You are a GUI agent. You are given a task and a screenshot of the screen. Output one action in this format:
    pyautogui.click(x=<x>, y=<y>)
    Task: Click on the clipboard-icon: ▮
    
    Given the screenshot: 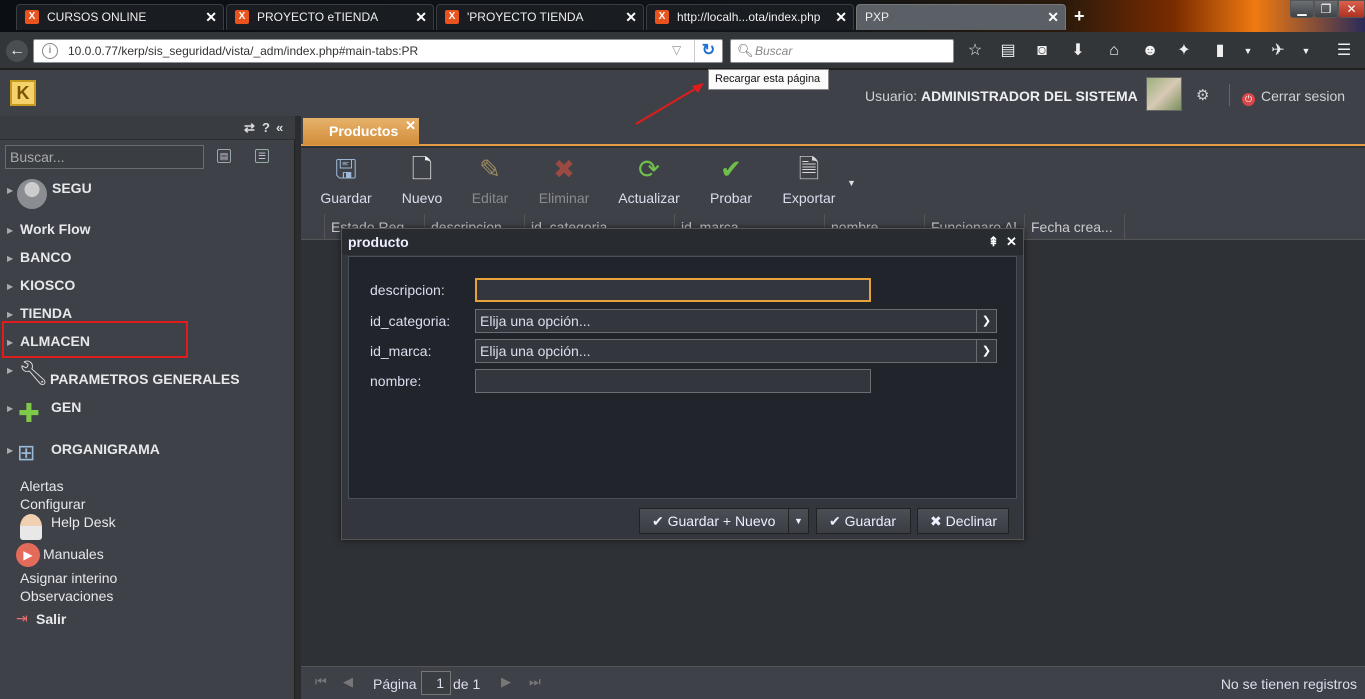 What is the action you would take?
    pyautogui.click(x=1220, y=51)
    